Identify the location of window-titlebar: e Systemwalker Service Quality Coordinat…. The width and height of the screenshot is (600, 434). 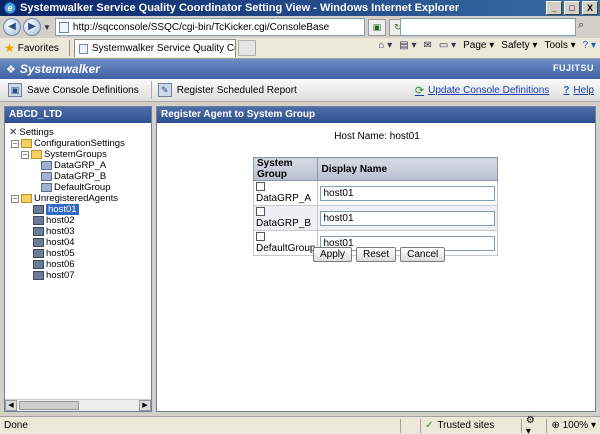
(300, 8).